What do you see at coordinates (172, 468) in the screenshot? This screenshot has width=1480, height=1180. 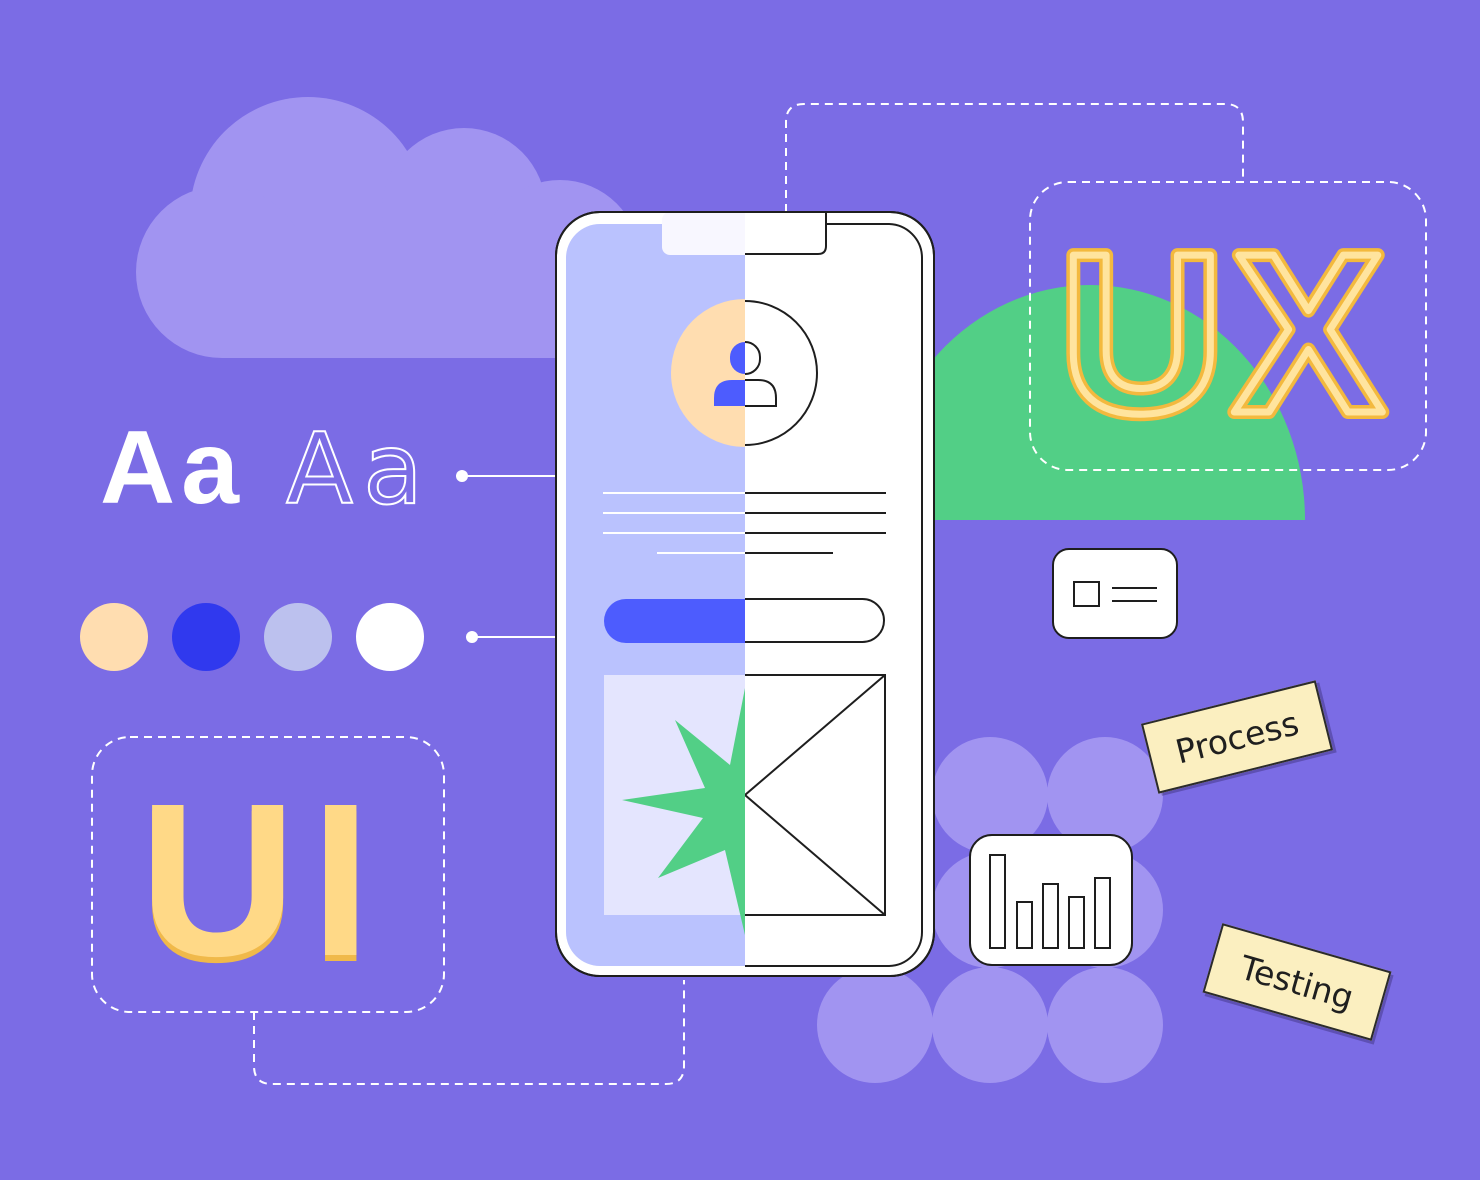 I see `typography-sample-bold: Aa` at bounding box center [172, 468].